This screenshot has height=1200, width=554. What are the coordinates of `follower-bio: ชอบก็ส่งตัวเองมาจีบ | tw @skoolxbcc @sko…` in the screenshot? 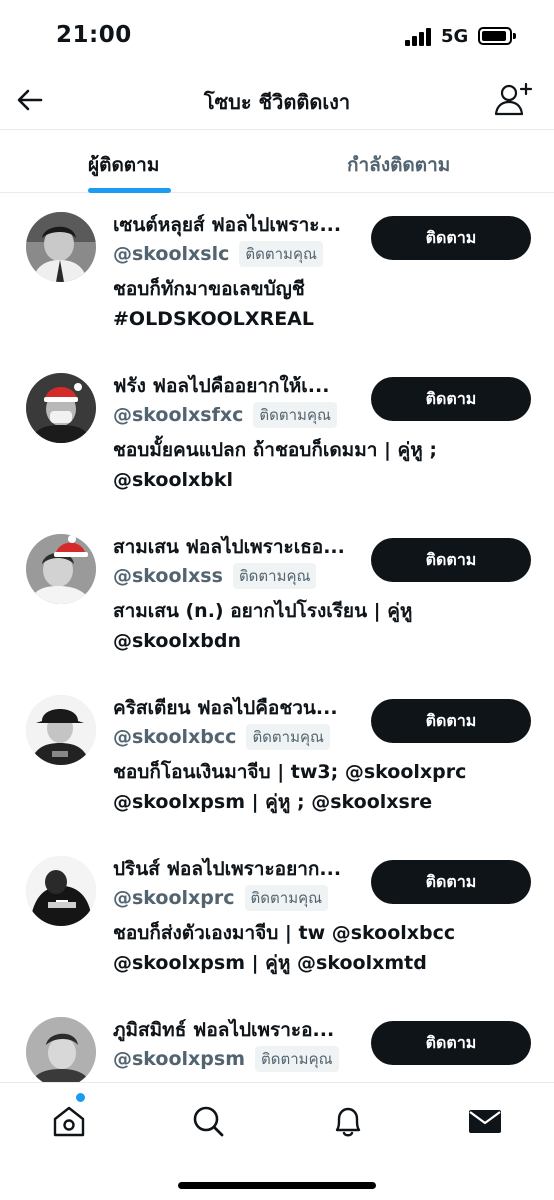 It's located at (323, 948).